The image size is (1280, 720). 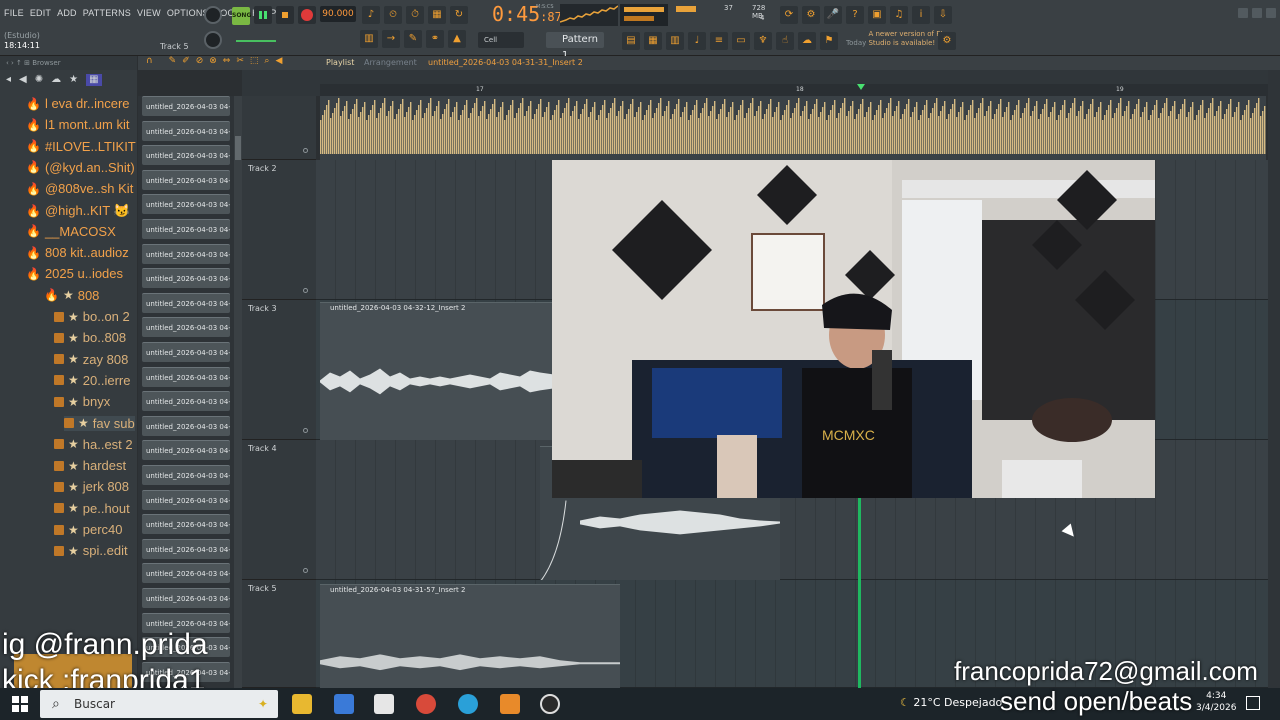 I want to click on playback-icon: ◀, so click(x=278, y=63).